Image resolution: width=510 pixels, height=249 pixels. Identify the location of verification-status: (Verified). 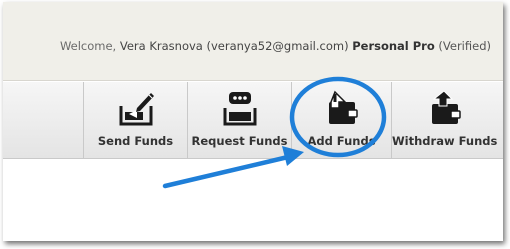
(464, 46).